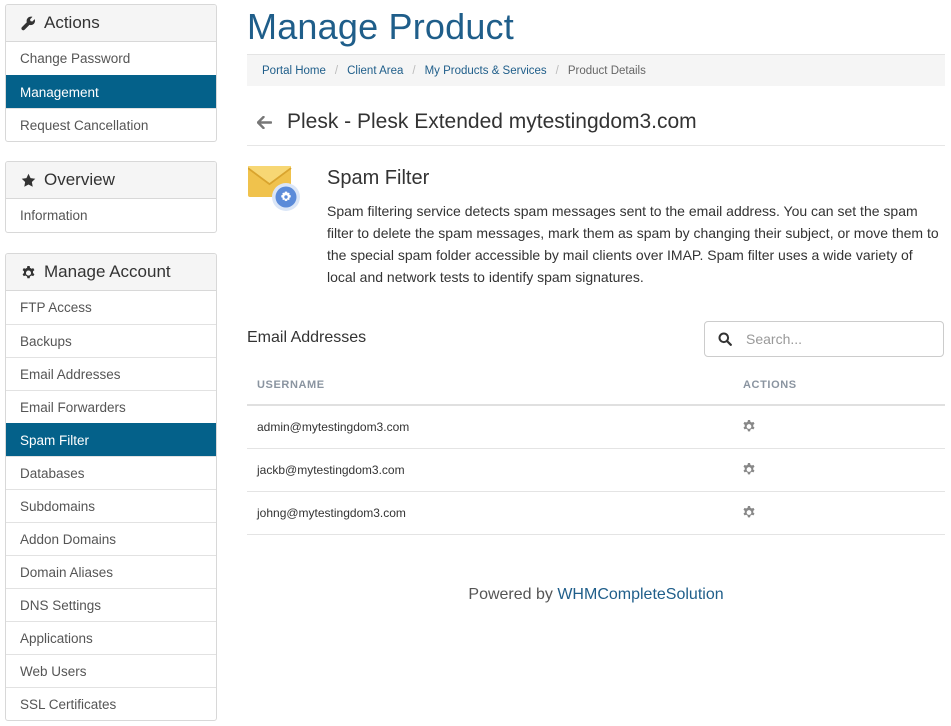 Image resolution: width=951 pixels, height=726 pixels. I want to click on overview-panel-header: Overview, so click(111, 180).